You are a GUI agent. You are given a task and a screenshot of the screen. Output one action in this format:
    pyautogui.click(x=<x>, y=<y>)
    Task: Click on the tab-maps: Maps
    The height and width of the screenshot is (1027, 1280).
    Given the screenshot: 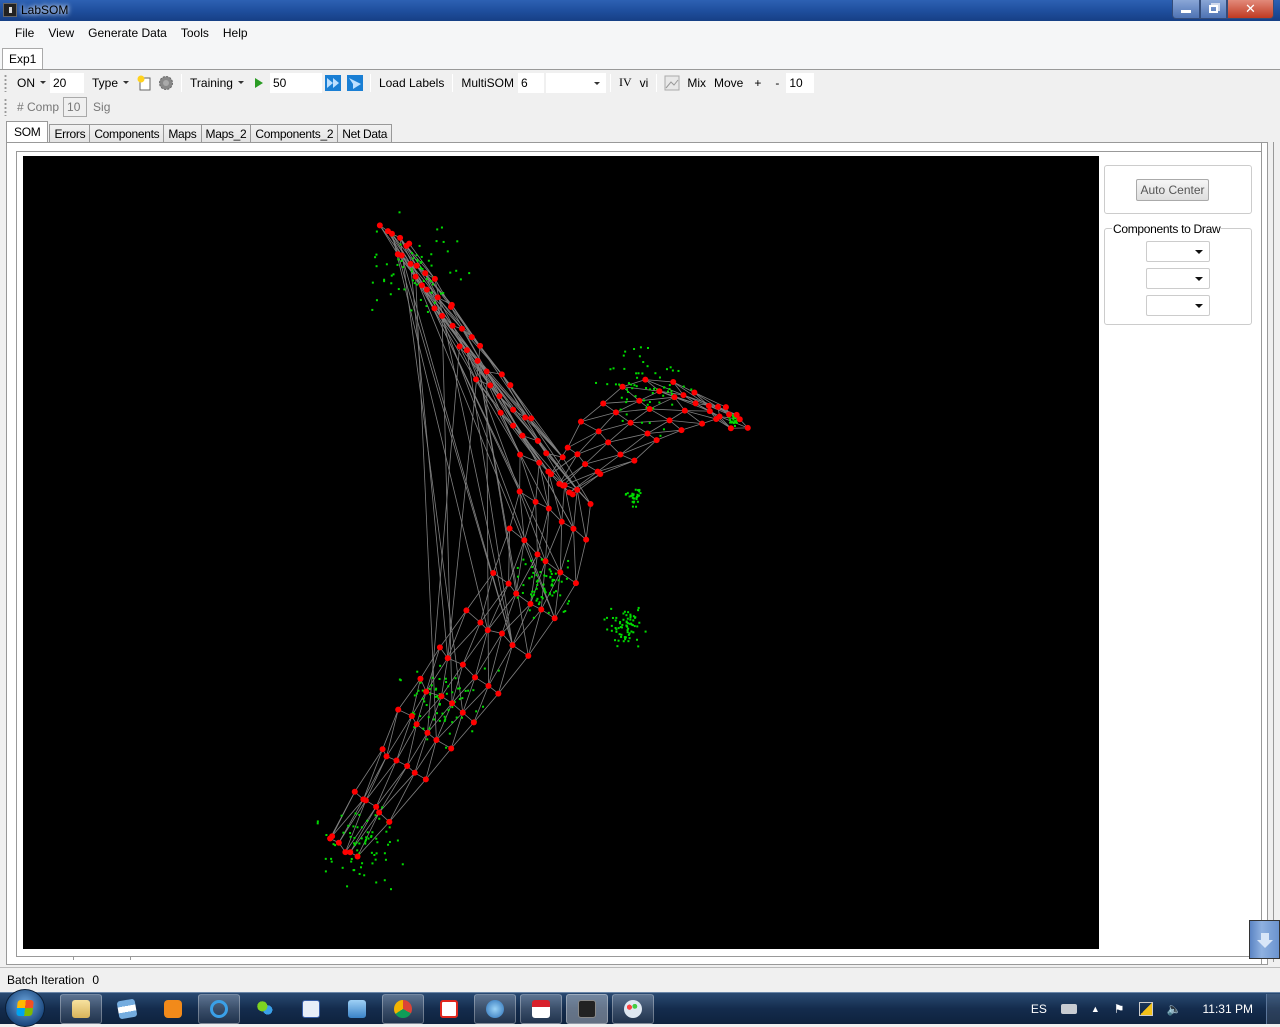 What is the action you would take?
    pyautogui.click(x=182, y=133)
    